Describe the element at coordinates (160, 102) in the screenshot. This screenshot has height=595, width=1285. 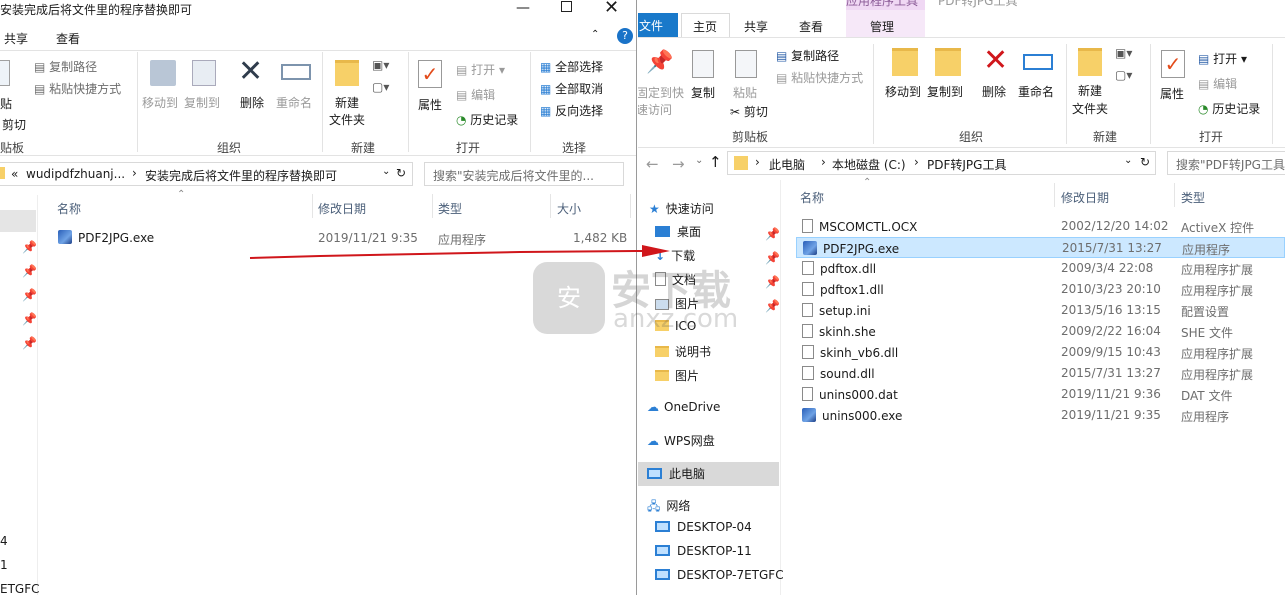
I see `move-to-button: 移动到` at that location.